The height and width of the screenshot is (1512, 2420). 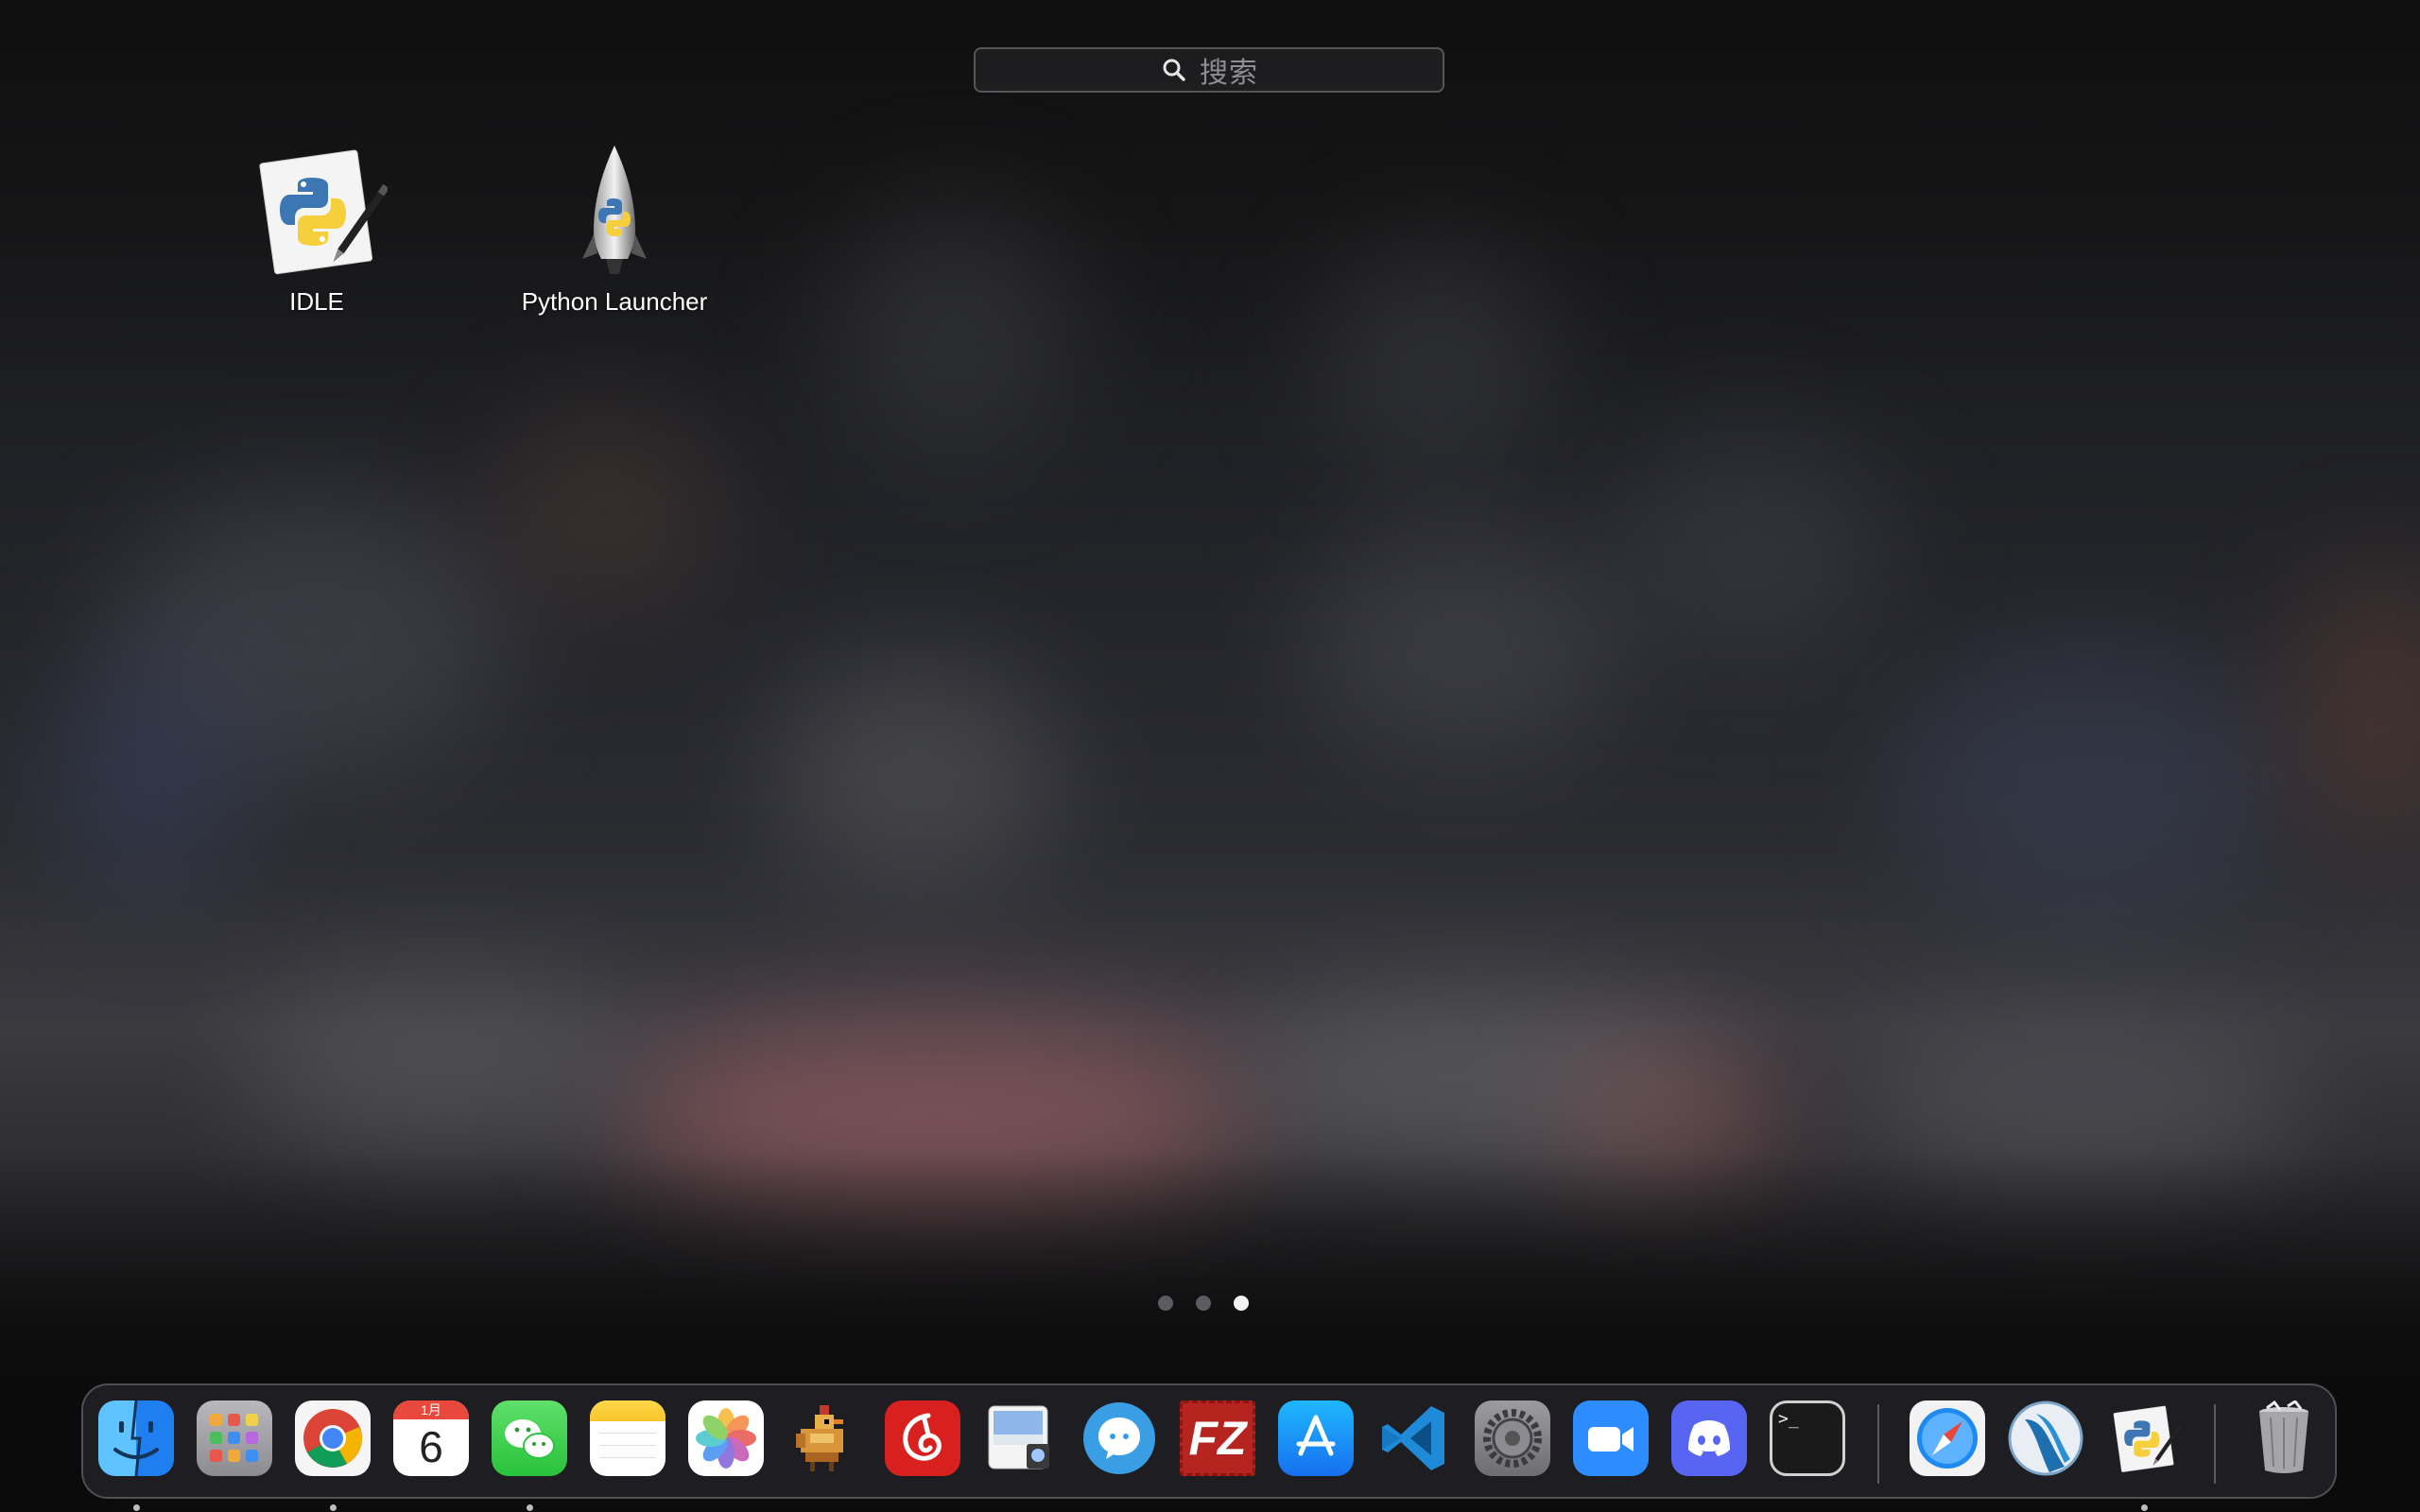 I want to click on dock-launchpad, so click(x=234, y=1438).